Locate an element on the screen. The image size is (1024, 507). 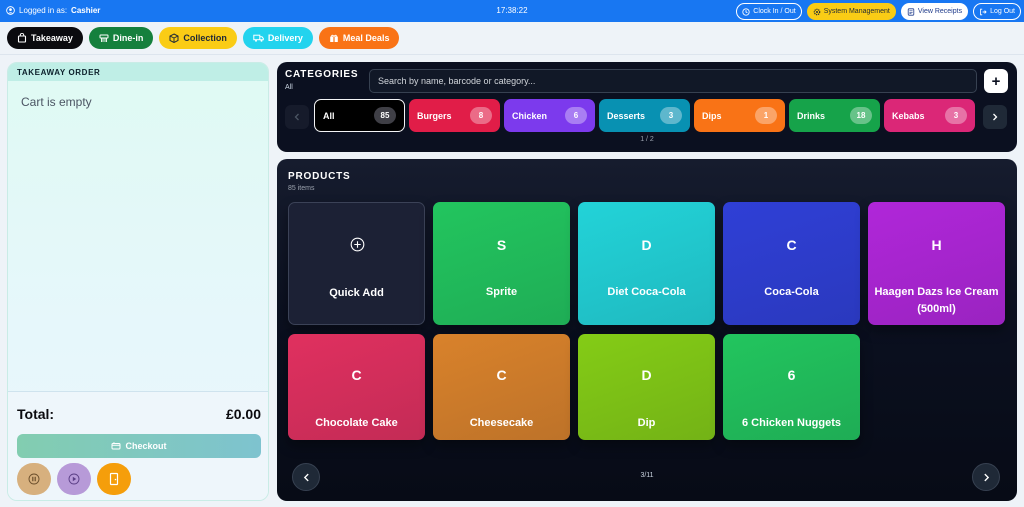
order-type-label: Delivery is located at coordinates (285, 38).